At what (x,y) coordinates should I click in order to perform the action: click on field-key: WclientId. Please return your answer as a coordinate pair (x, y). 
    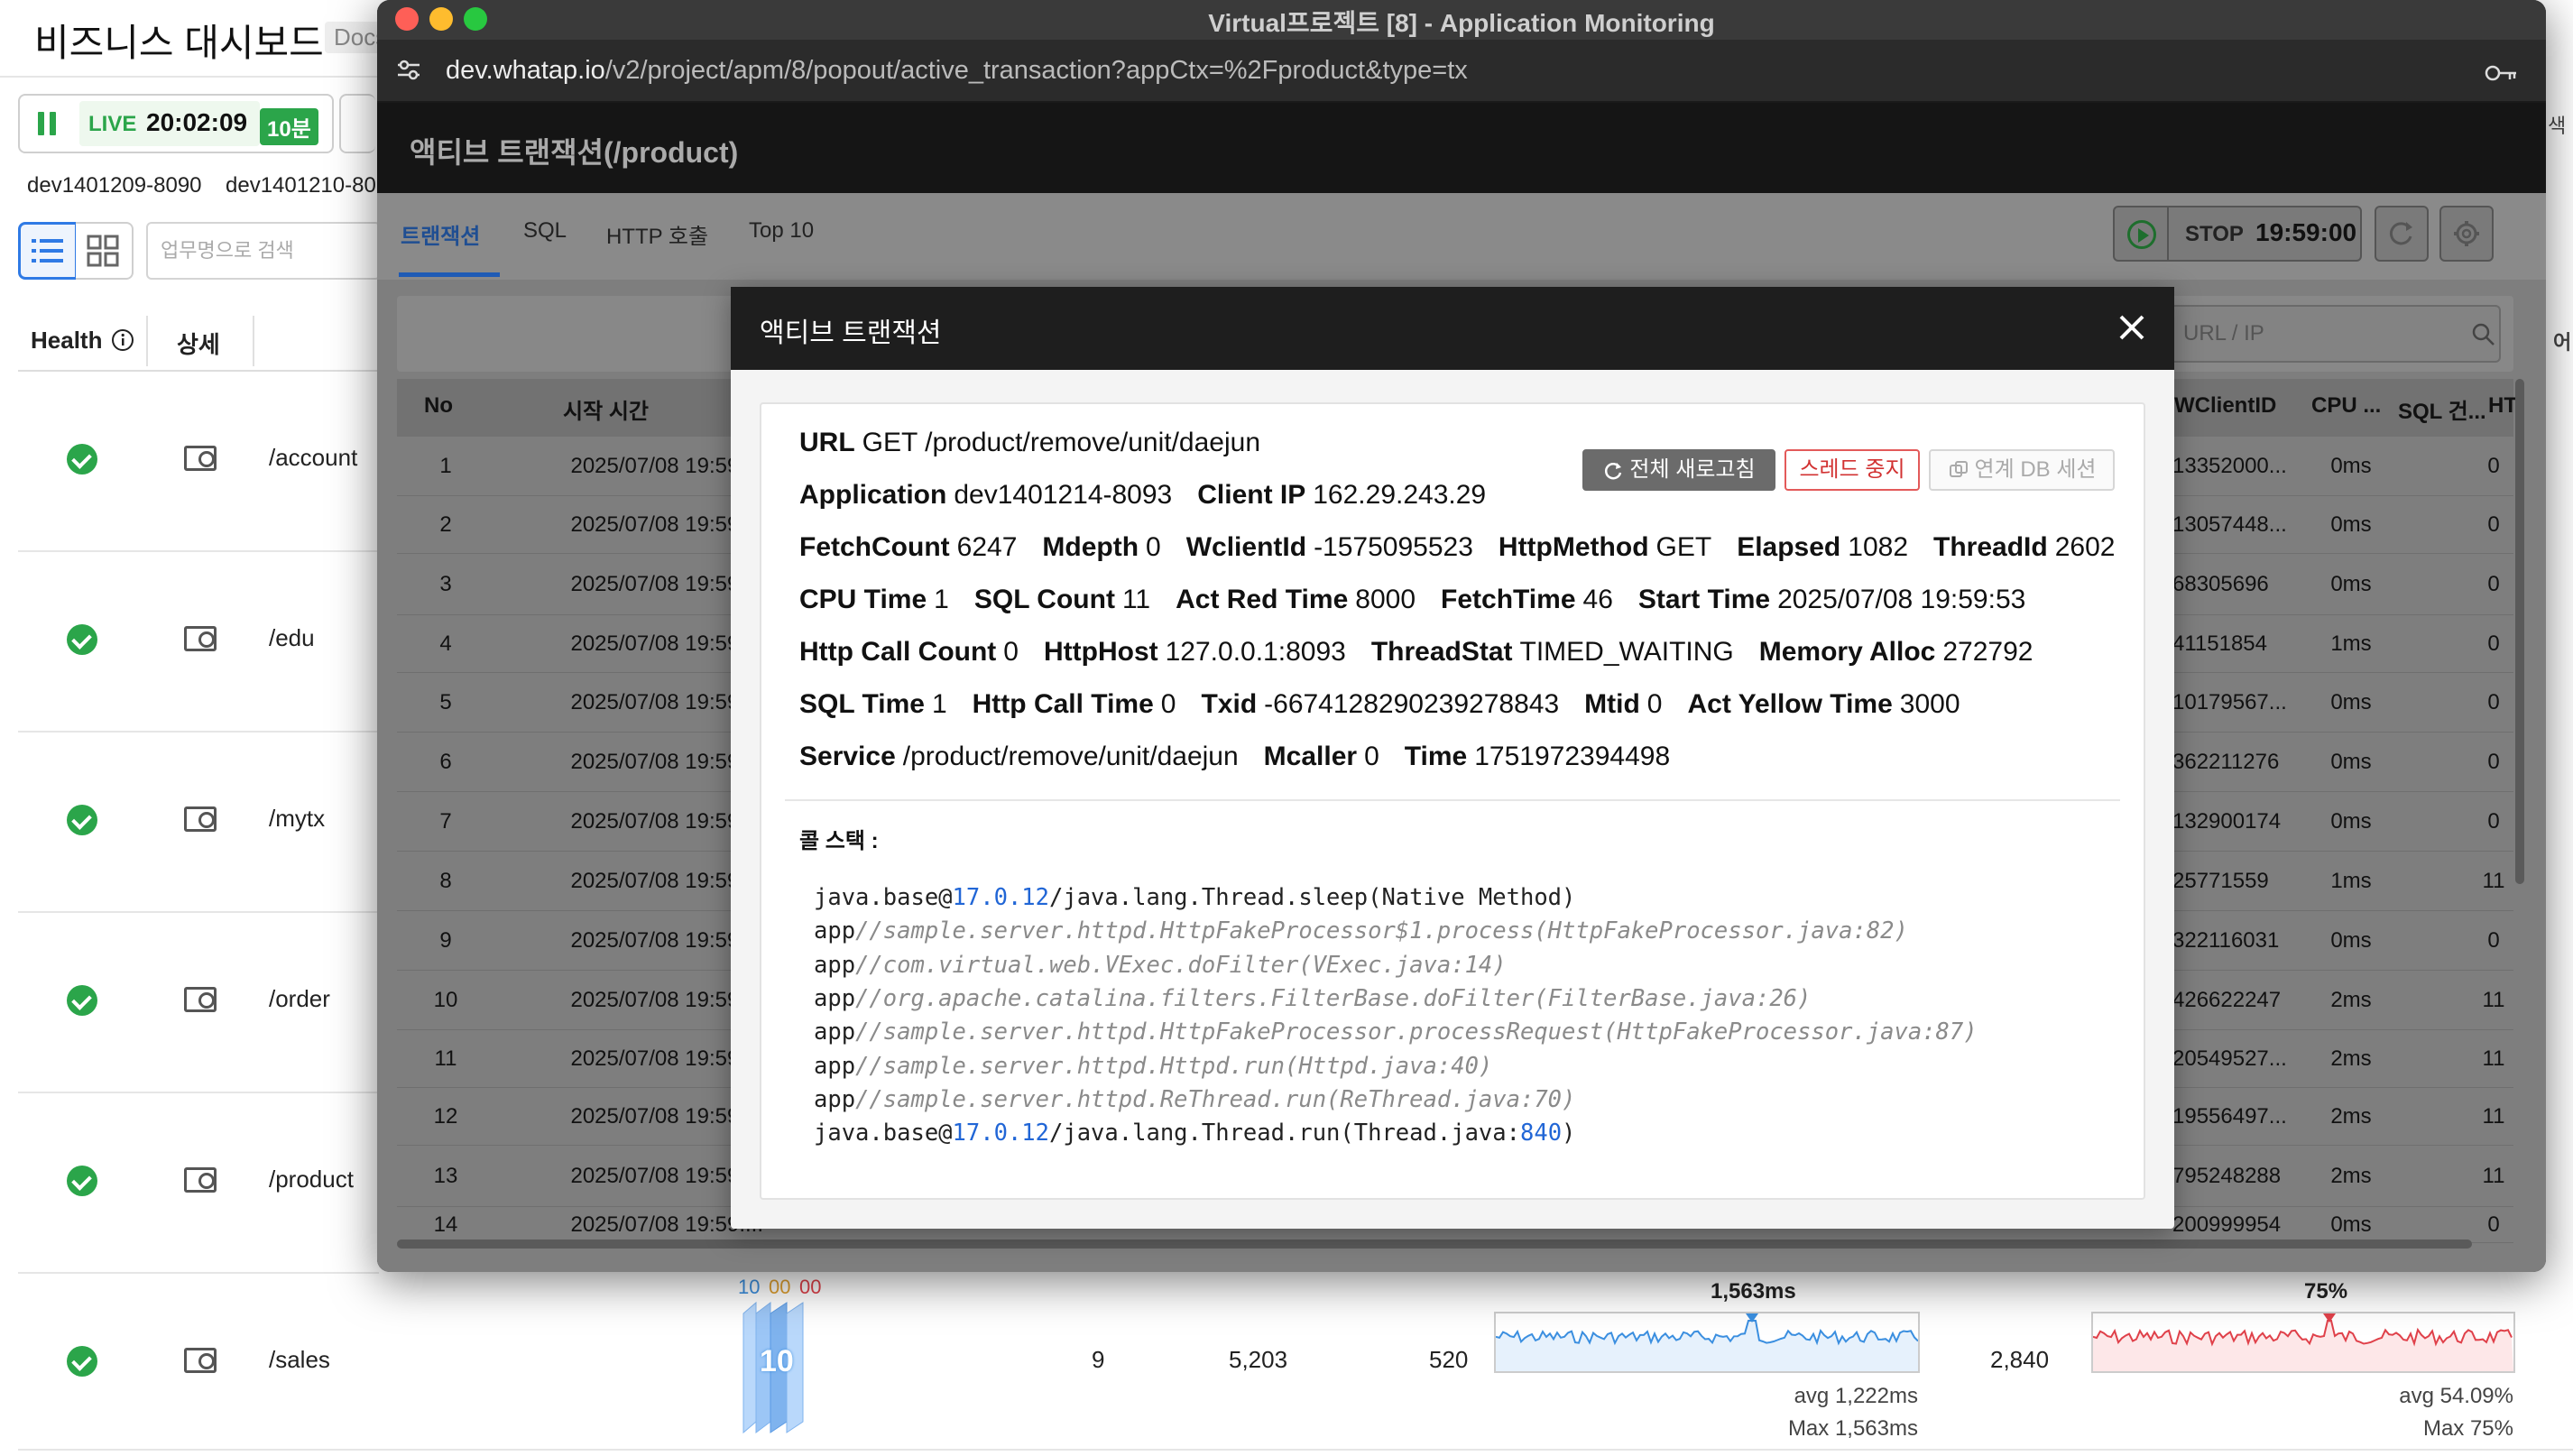
    Looking at the image, I should click on (1246, 547).